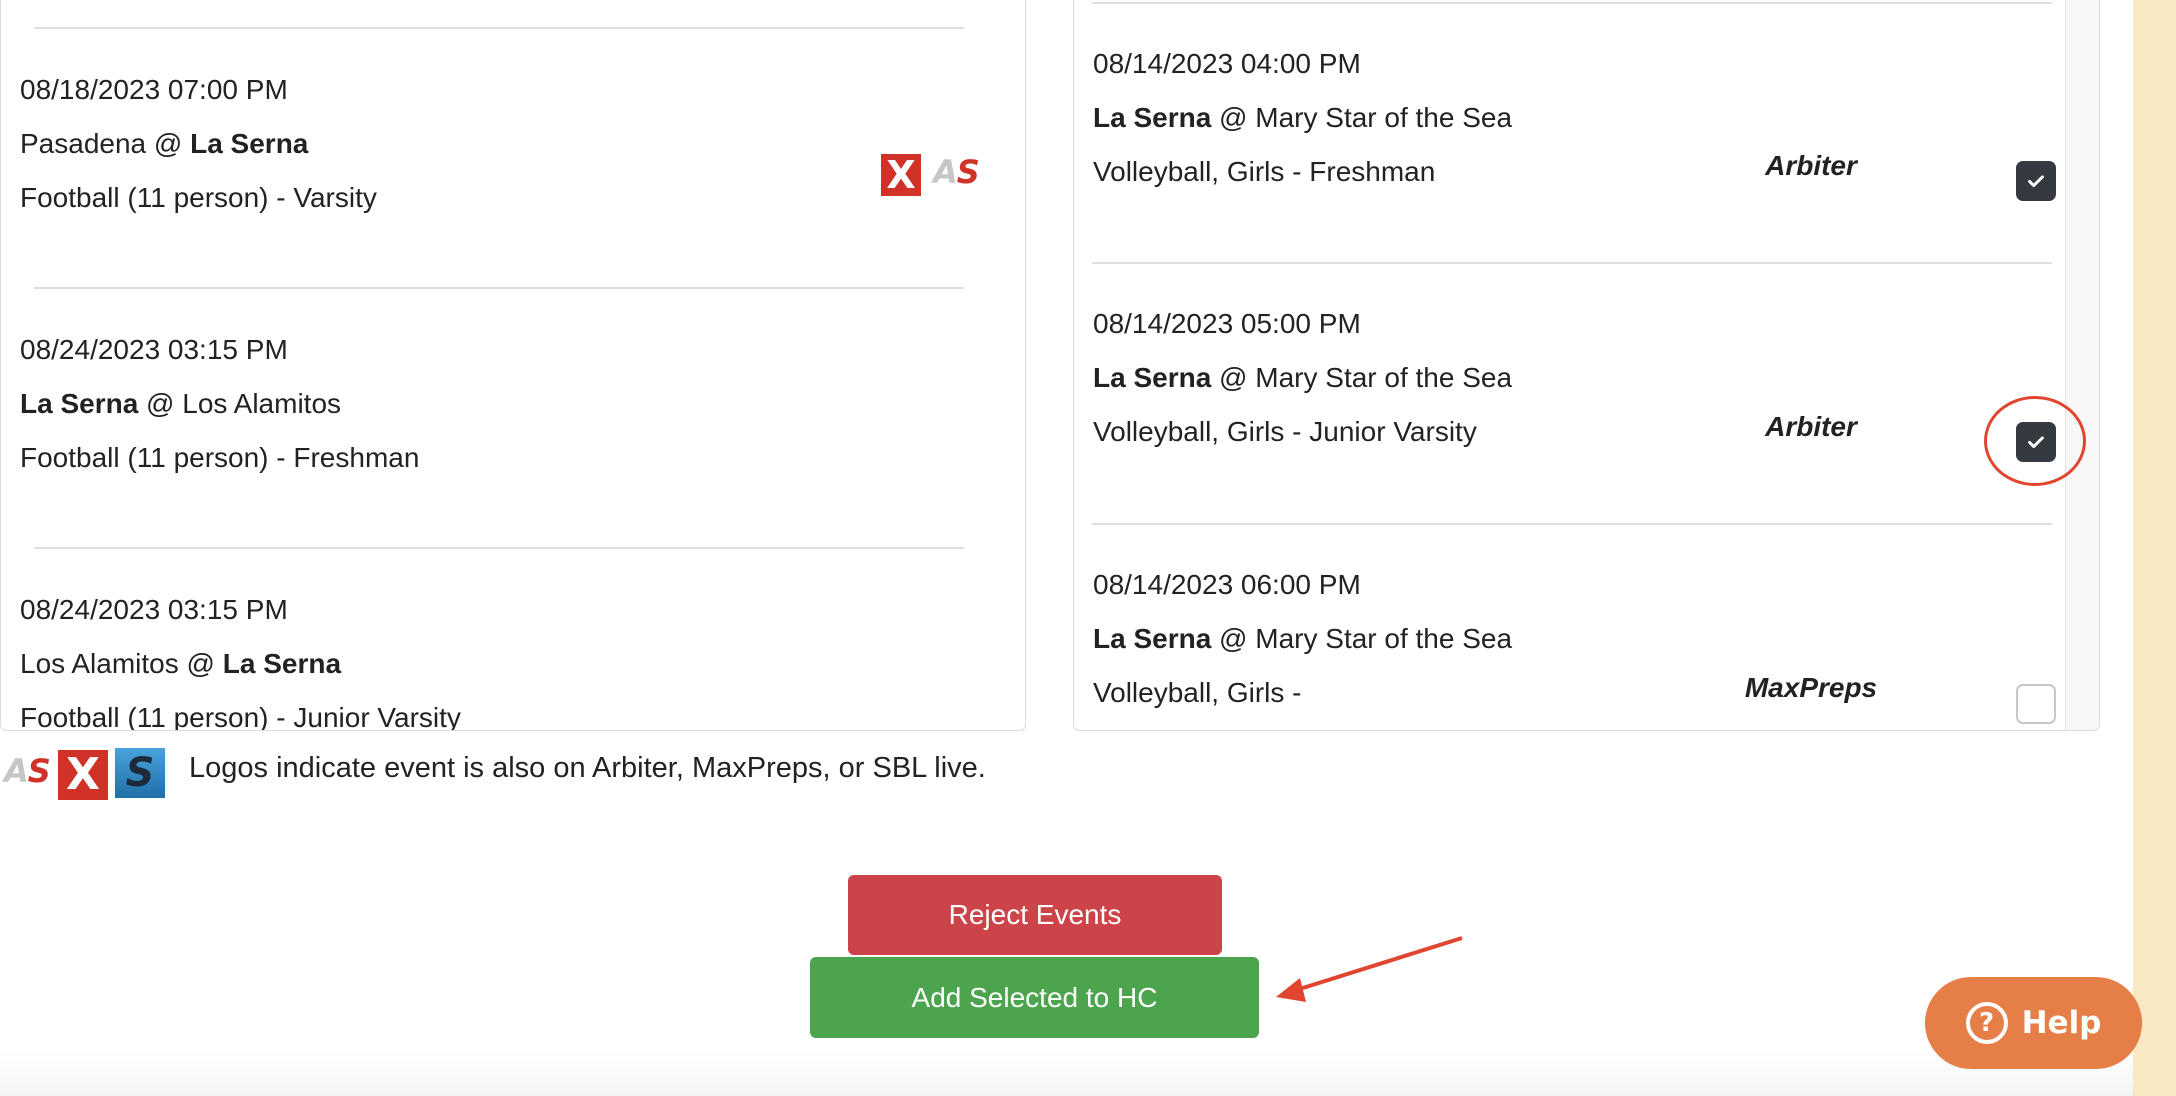 This screenshot has height=1096, width=2176. I want to click on page-footer-edge, so click(1066, 1073).